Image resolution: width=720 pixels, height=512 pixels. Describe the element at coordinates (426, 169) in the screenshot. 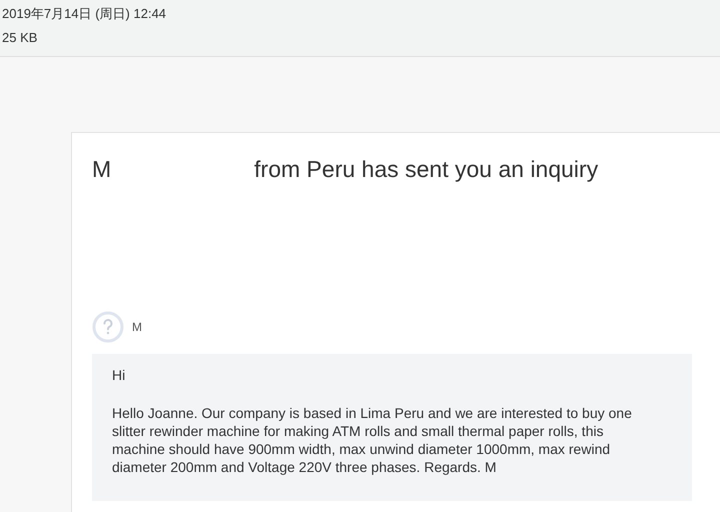

I see `title-text: from Peru has sent you an inquiry` at that location.